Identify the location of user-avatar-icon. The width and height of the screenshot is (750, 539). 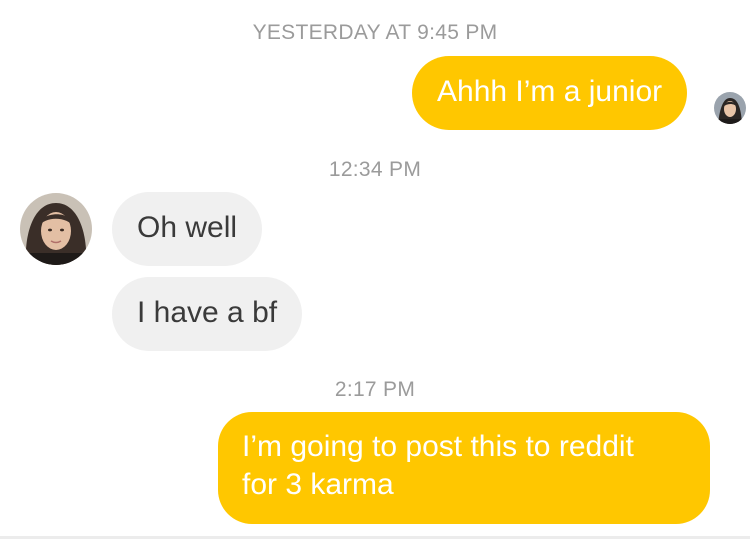
(730, 108).